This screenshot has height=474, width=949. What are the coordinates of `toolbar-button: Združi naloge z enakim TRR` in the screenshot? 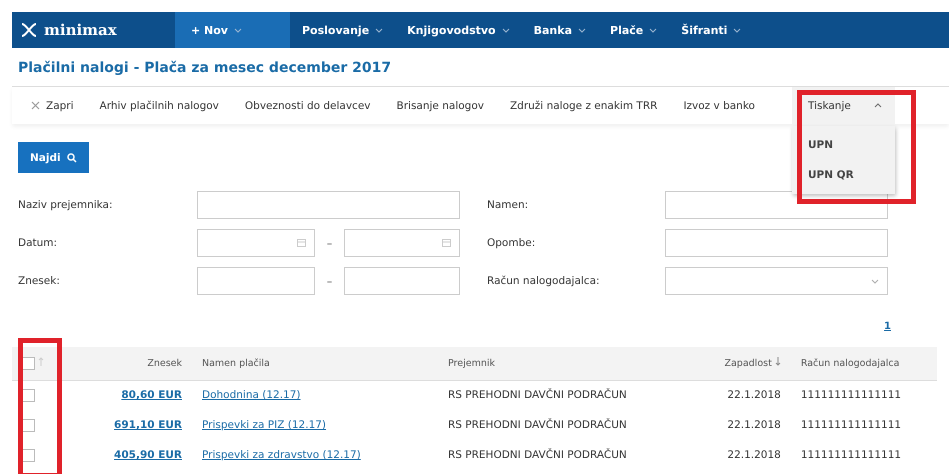 It's located at (583, 105).